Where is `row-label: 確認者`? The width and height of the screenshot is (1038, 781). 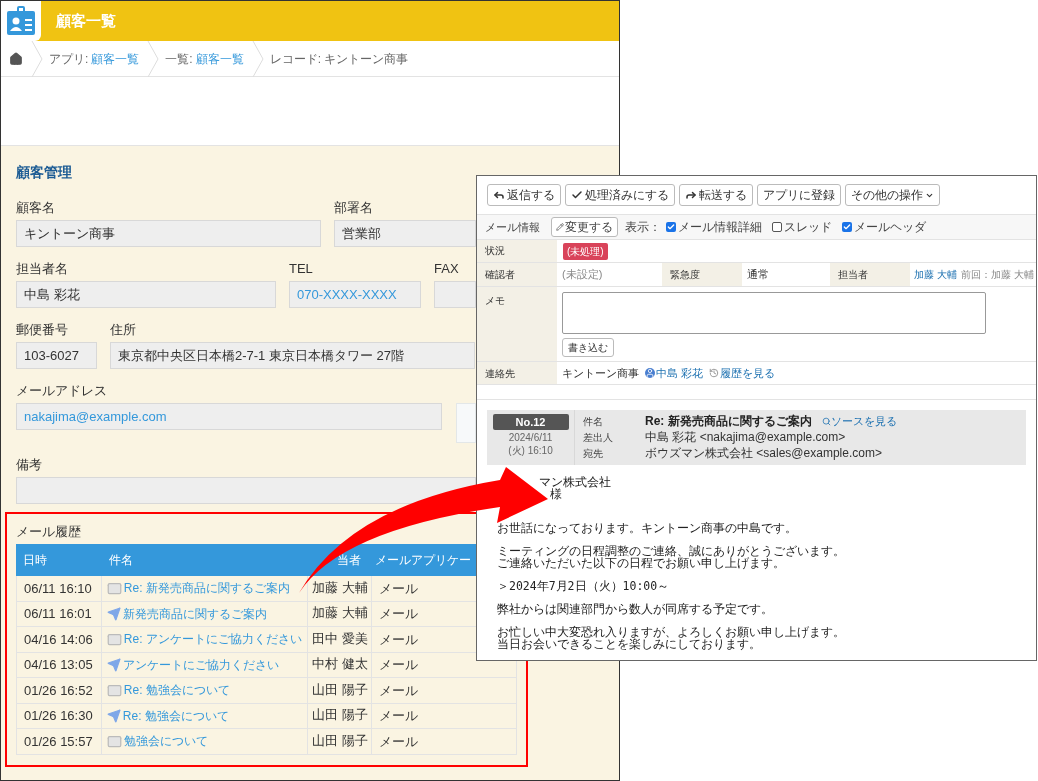 row-label: 確認者 is located at coordinates (517, 274).